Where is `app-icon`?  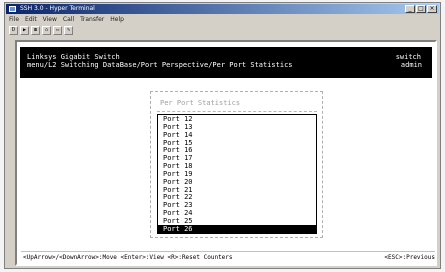
app-icon is located at coordinates (12, 9).